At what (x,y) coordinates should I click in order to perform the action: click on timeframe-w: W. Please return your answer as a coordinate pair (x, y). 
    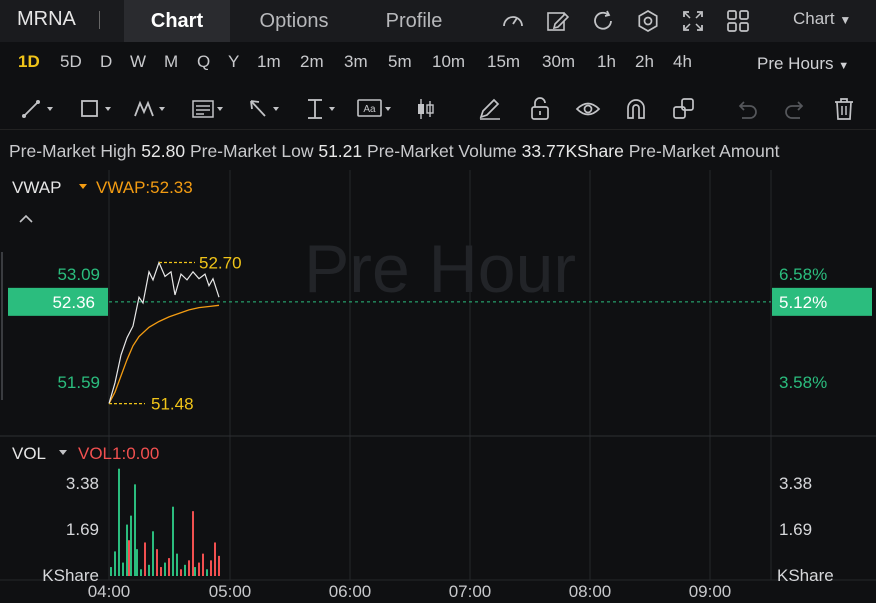
    Looking at the image, I should click on (138, 62).